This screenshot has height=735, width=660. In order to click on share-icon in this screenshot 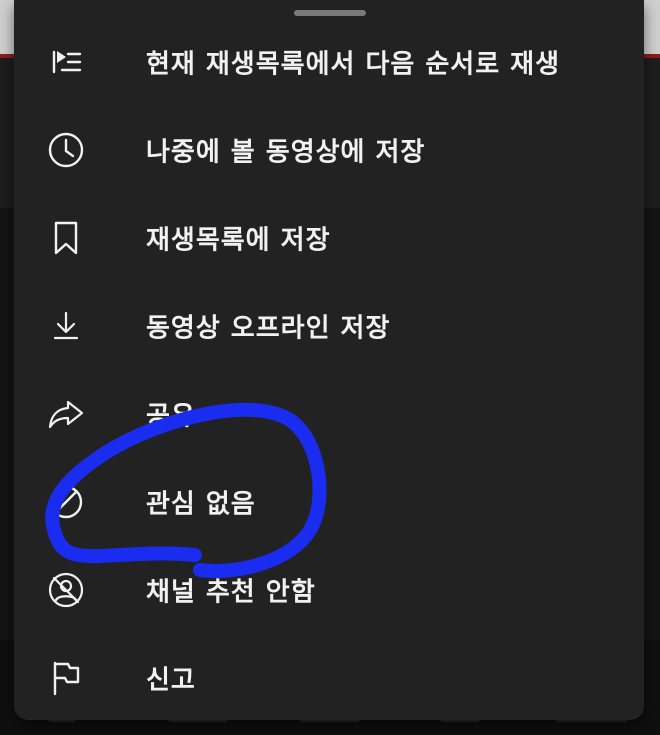, I will do `click(66, 414)`.